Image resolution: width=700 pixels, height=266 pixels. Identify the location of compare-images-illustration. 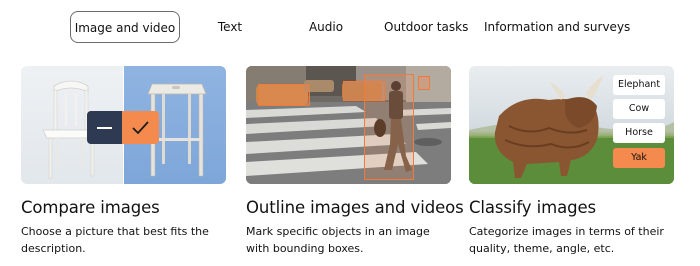
(123, 125).